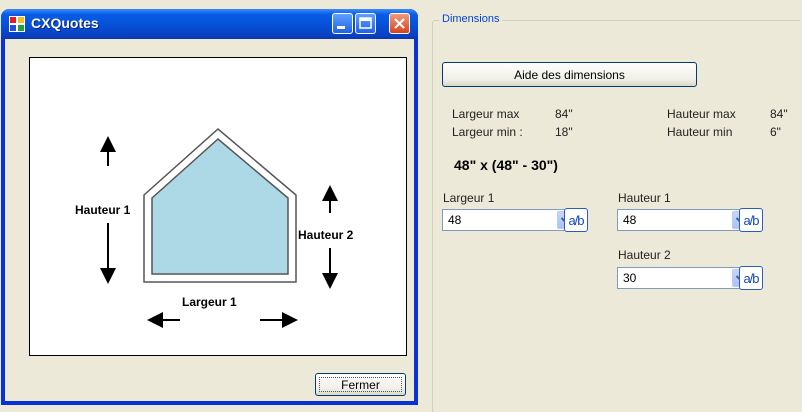  Describe the element at coordinates (326, 235) in the screenshot. I see `height2-label: Hauteur 2` at that location.